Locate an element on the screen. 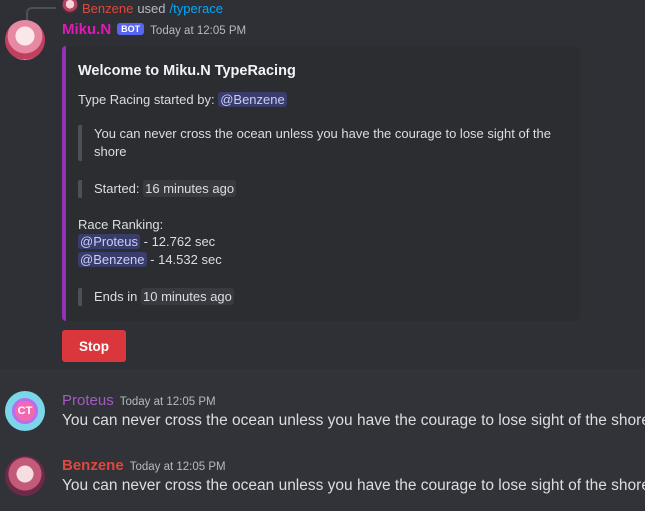 This screenshot has width=645, height=511. ranking-row: @Benzene - 14.532 sec is located at coordinates (150, 259).